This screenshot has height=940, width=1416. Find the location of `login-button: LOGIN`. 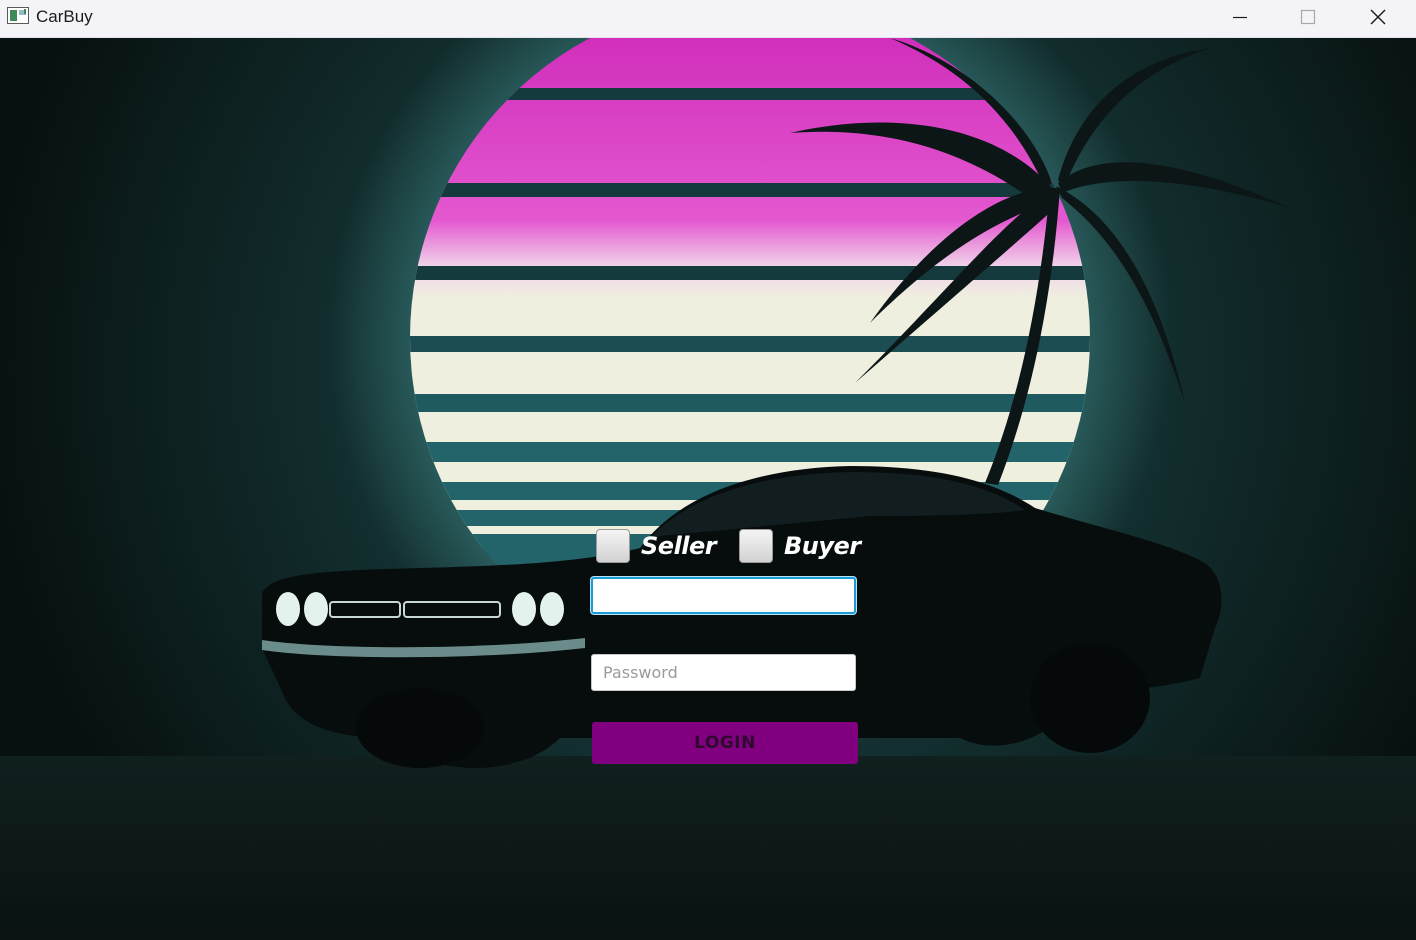

login-button: LOGIN is located at coordinates (725, 743).